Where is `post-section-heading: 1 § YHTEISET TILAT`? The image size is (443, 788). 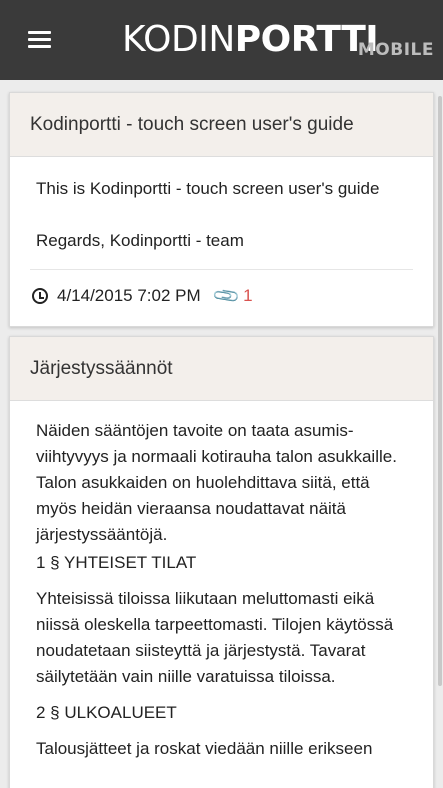 post-section-heading: 1 § YHTEISET TILAT is located at coordinates (116, 562).